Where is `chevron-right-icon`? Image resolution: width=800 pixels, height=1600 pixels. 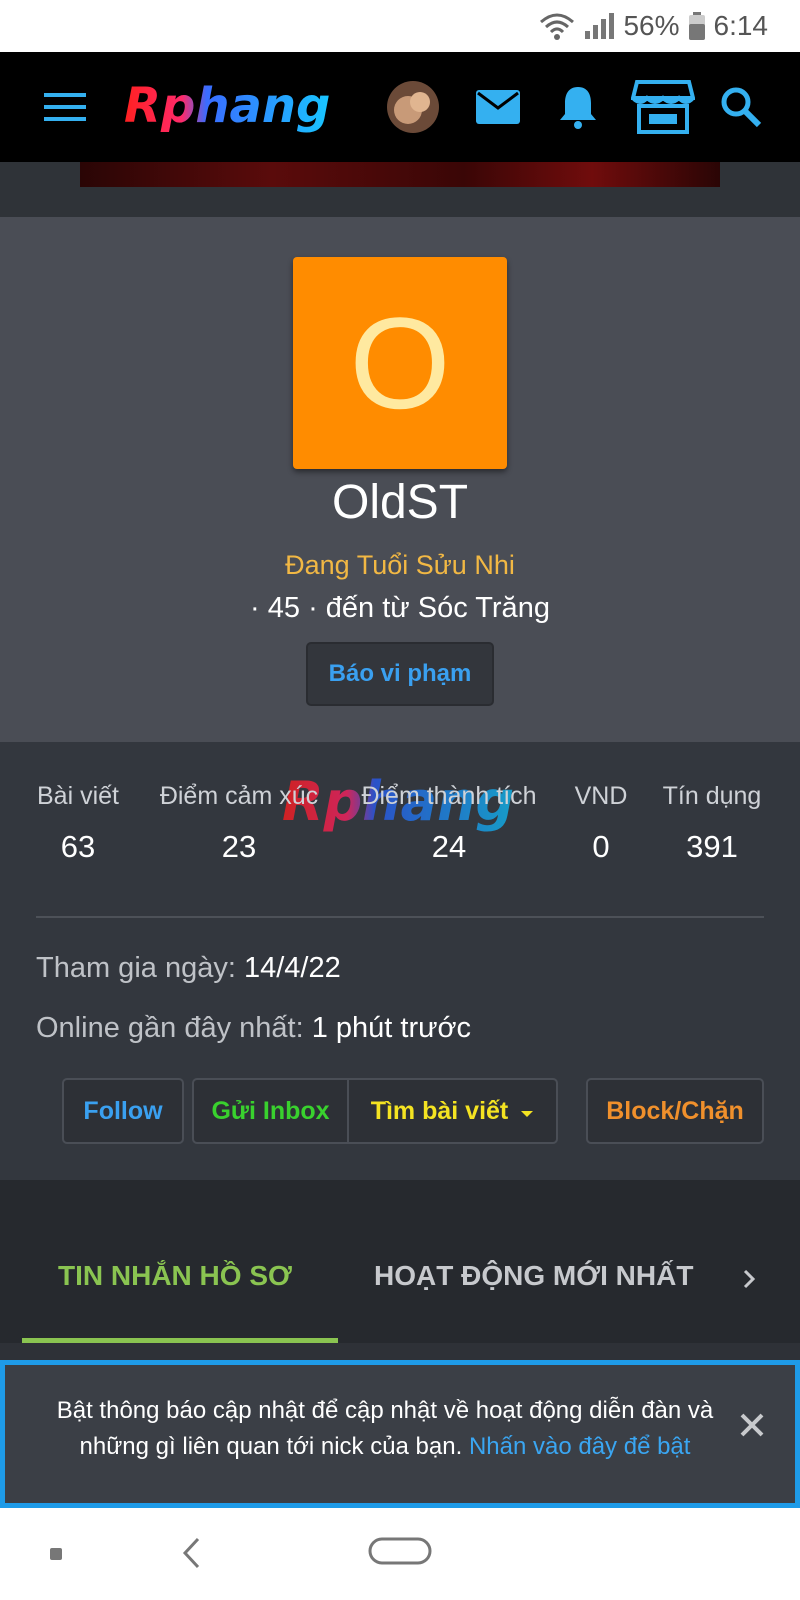 chevron-right-icon is located at coordinates (750, 1281).